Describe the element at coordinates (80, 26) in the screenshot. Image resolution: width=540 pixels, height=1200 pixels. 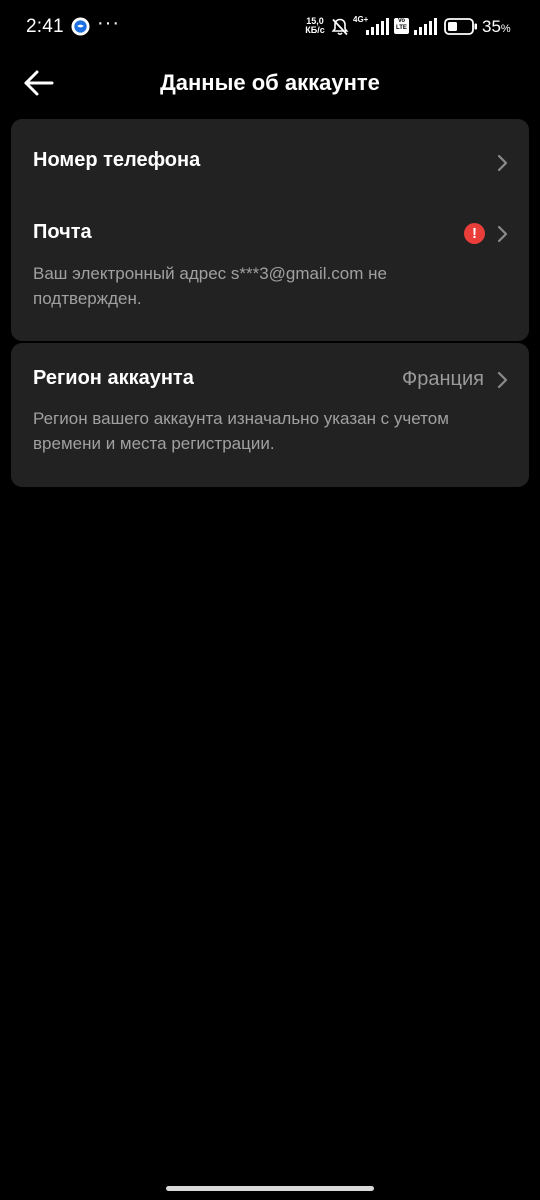
I see `notification-app-icon` at that location.